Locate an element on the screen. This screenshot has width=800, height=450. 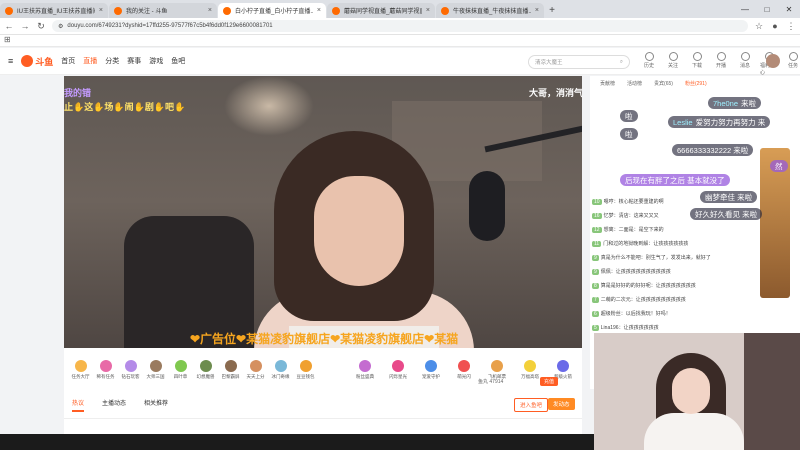
browser-tab-active: 白小柠子直播_白小柠子直播... × is located at coordinates (272, 10).